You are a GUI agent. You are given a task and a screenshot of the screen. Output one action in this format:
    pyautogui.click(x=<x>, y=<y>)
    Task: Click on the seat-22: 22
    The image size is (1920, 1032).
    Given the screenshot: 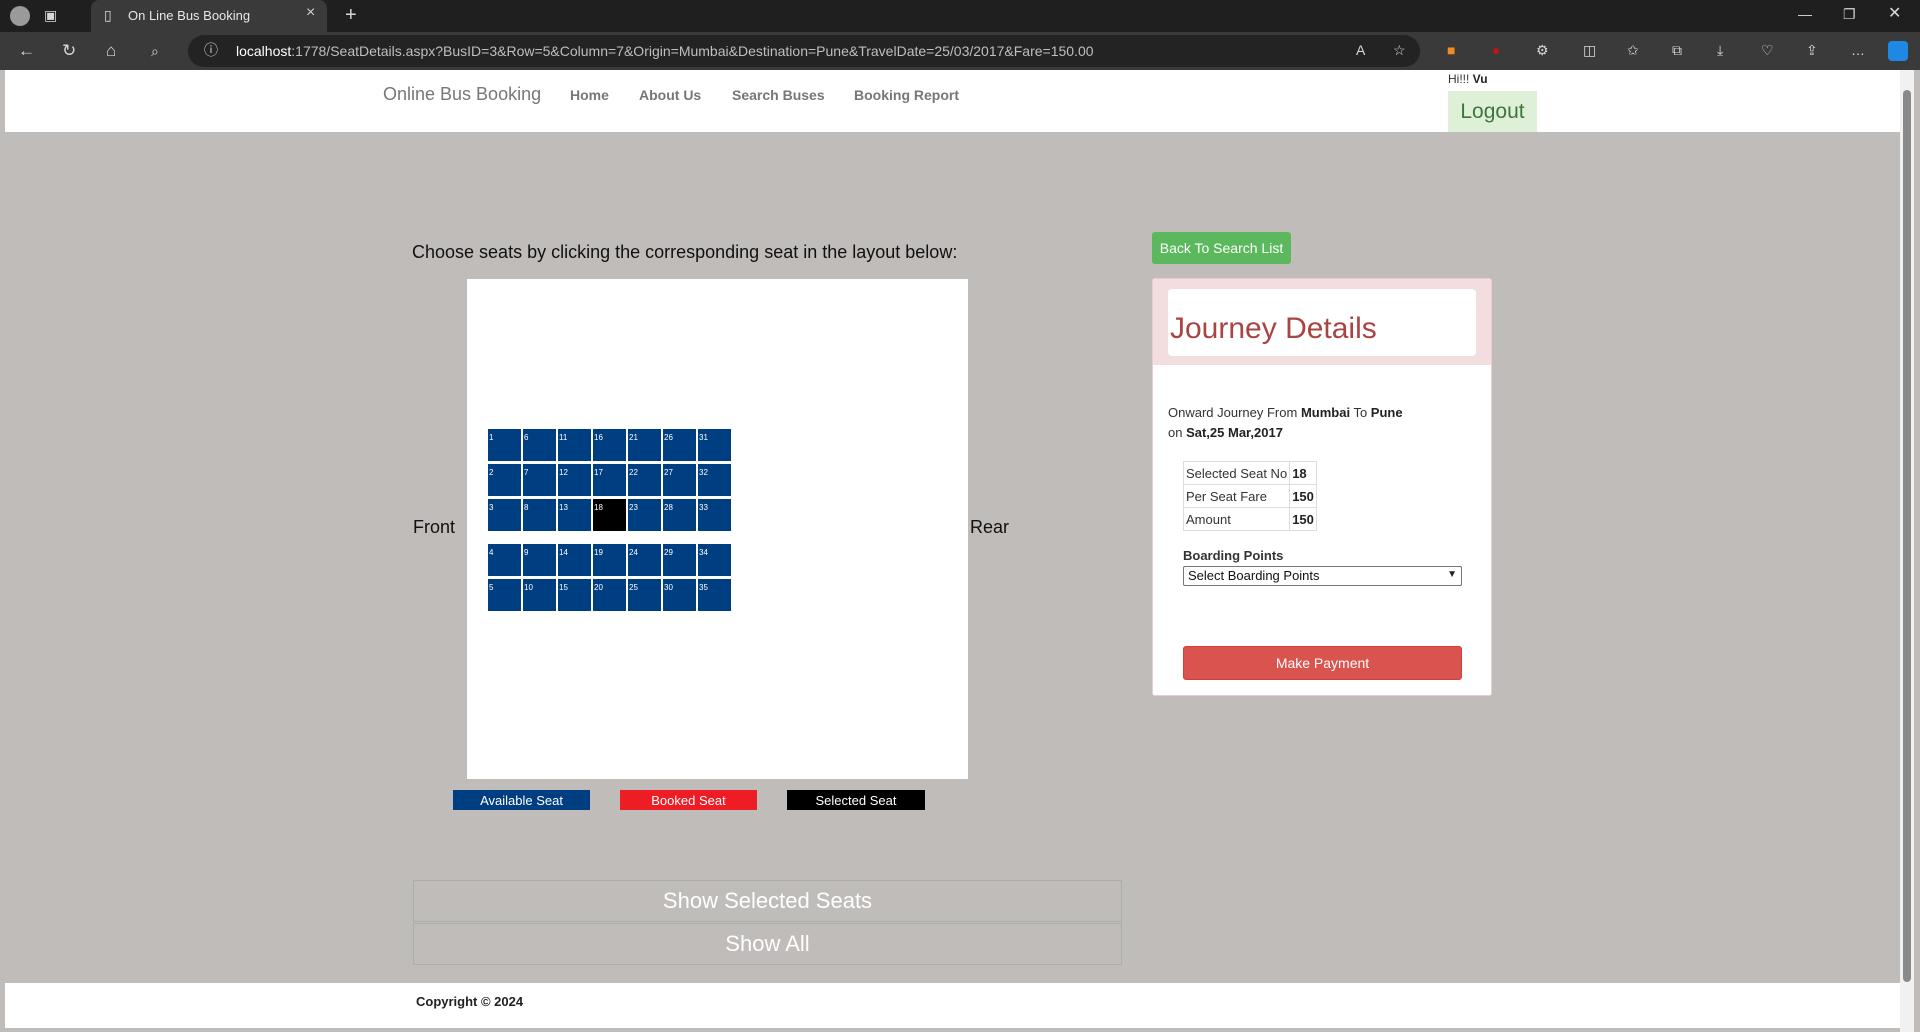 What is the action you would take?
    pyautogui.click(x=644, y=480)
    